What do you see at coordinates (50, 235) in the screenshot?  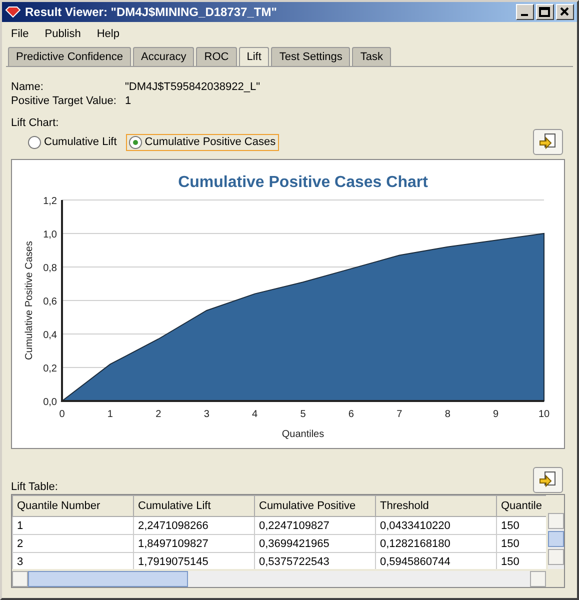 I see `axis-tick-label: 1,0` at bounding box center [50, 235].